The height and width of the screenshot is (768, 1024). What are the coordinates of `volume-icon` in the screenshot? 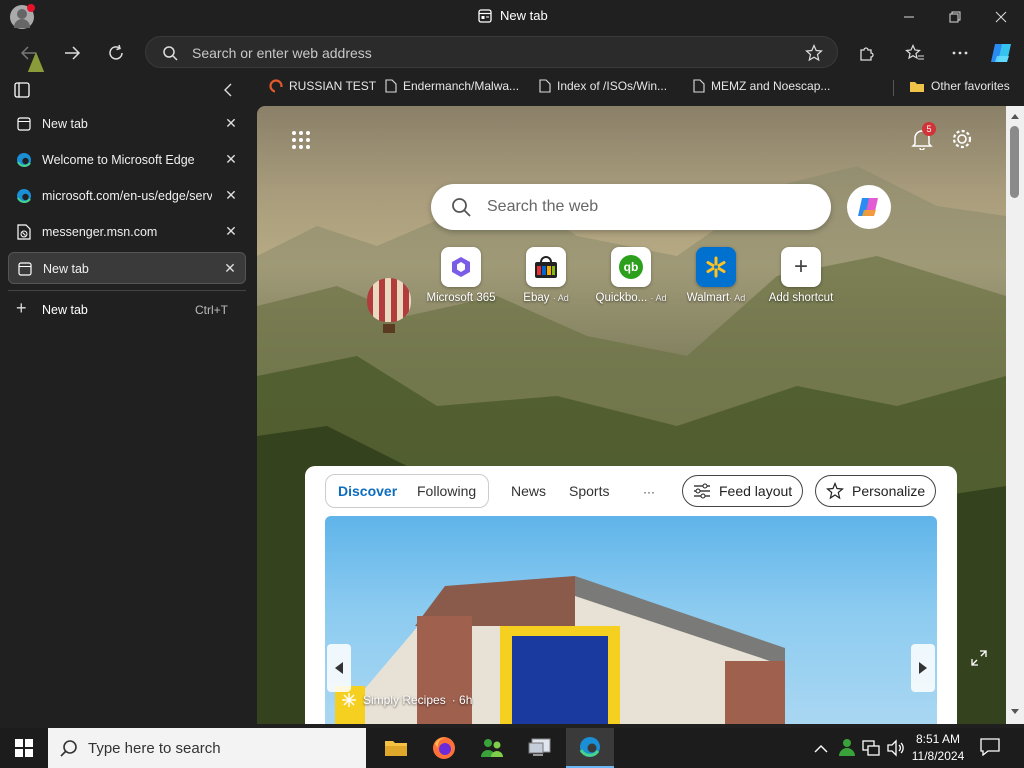 It's located at (895, 748).